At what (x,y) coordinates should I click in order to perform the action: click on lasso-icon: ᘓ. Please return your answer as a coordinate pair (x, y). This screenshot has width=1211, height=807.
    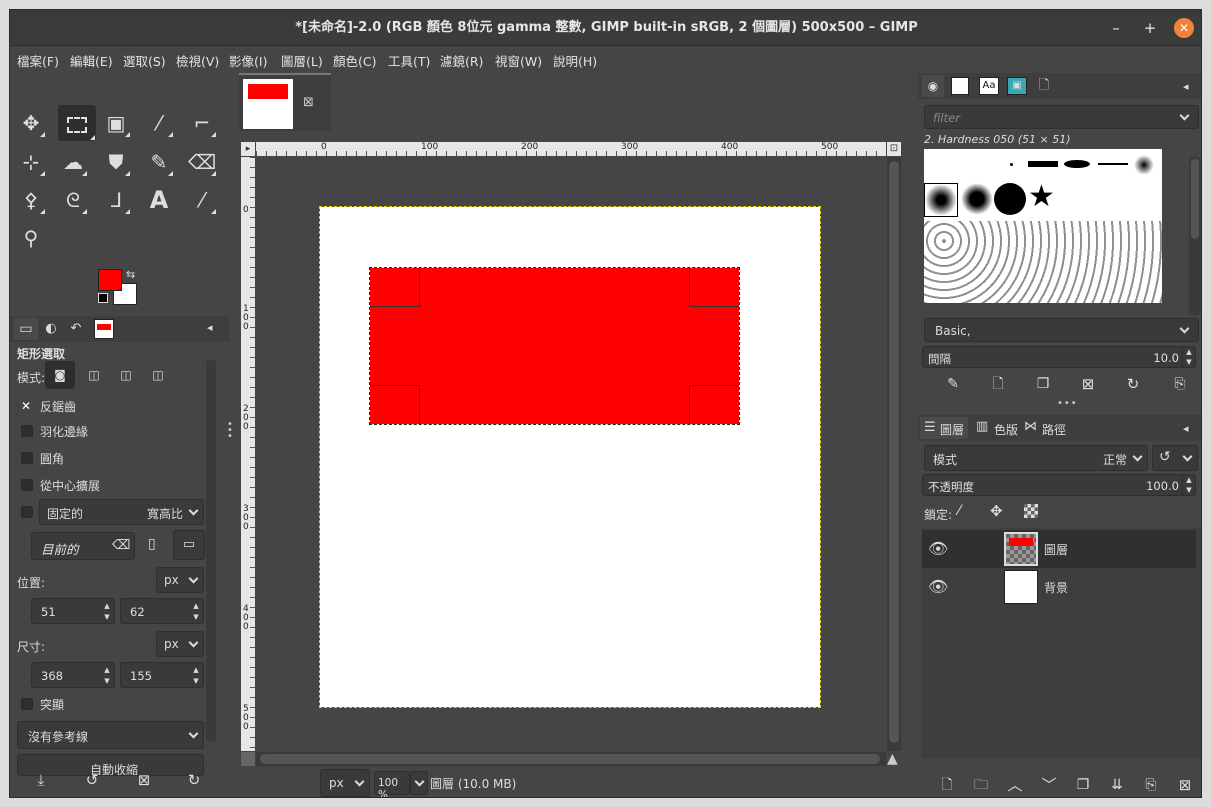
    Looking at the image, I should click on (73, 200).